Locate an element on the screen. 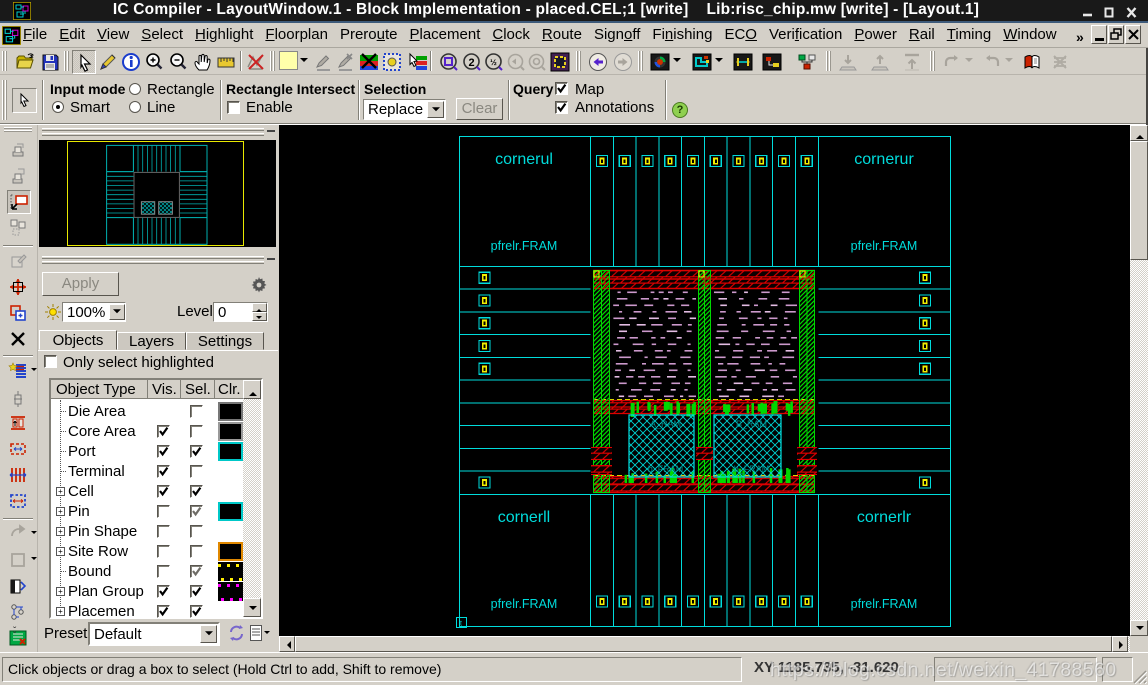  svg-text: A_RAM is located at coordinates (665, 424).